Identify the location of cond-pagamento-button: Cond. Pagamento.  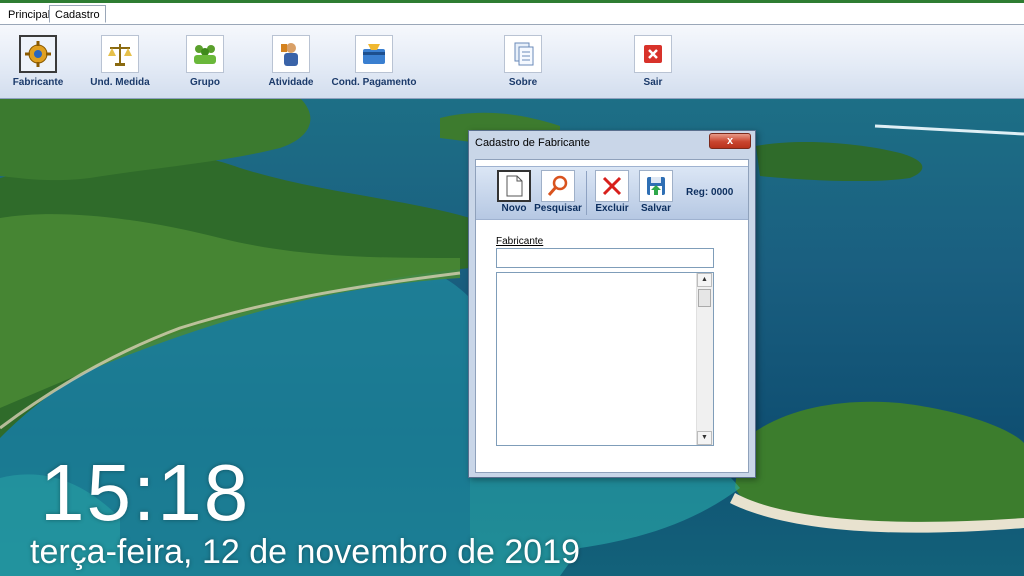
(374, 61).